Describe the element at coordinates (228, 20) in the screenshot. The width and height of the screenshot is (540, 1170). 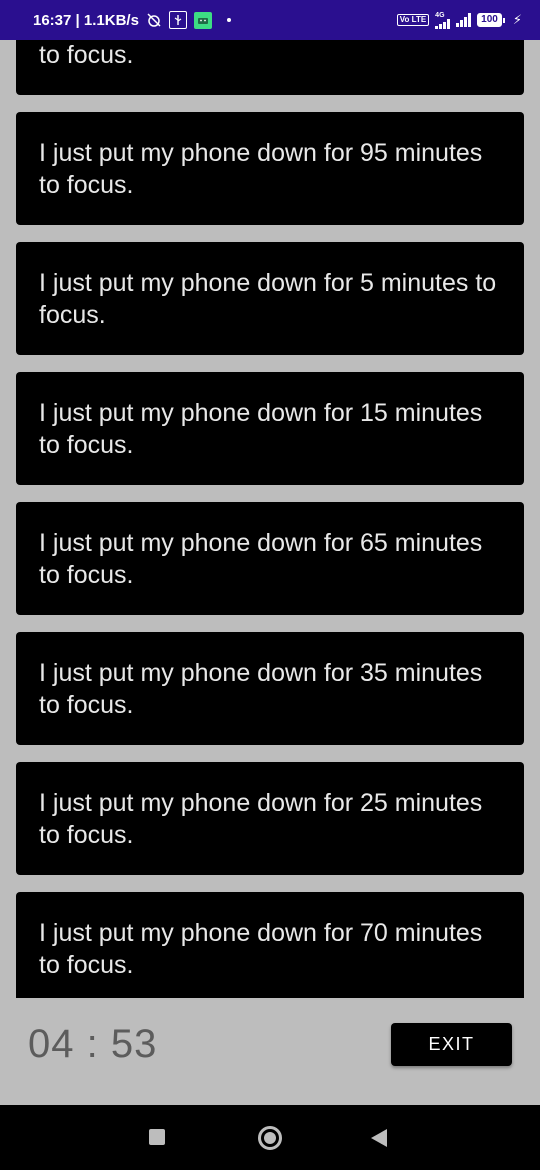
I see `notification-dot-icon` at that location.